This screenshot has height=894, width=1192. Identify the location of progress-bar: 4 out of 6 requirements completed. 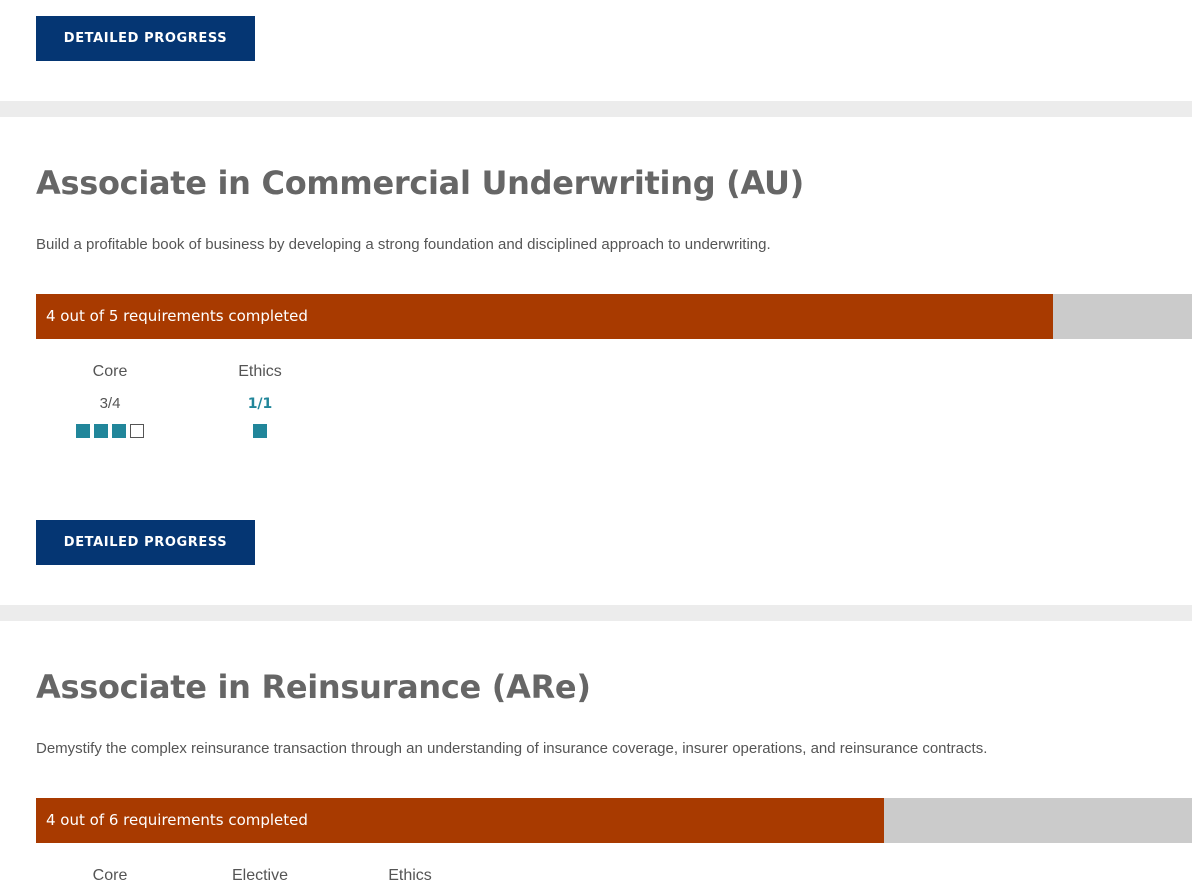
(614, 820).